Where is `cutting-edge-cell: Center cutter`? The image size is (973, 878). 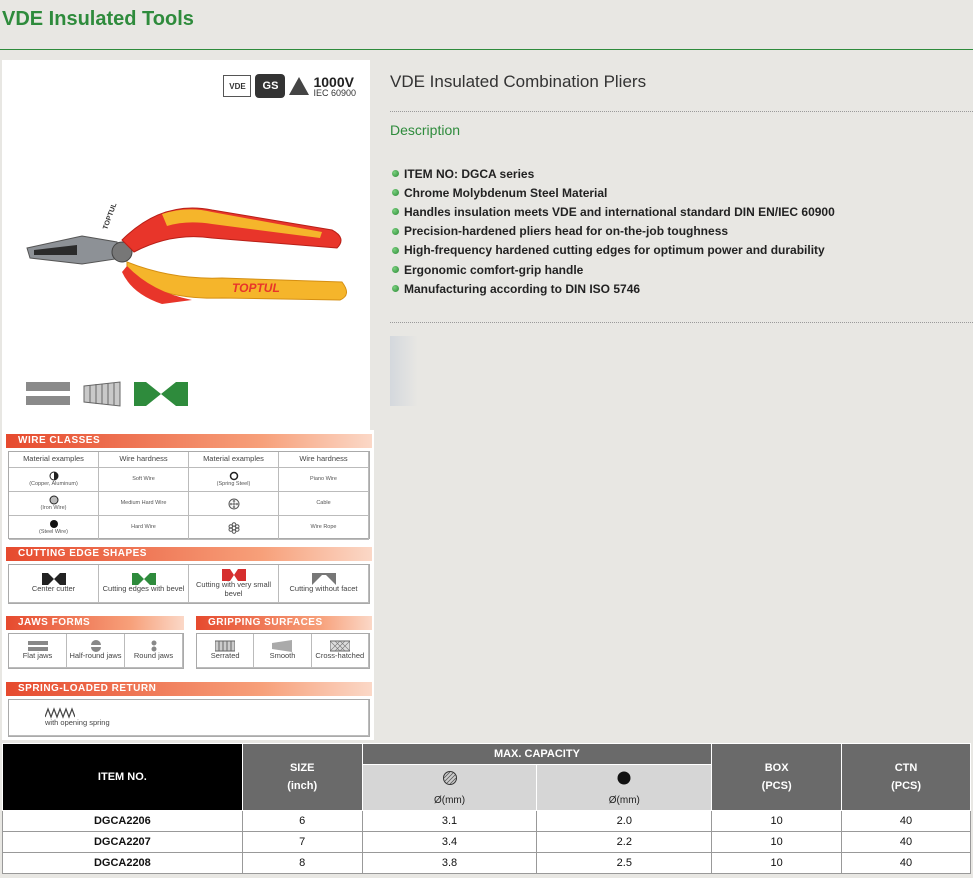 cutting-edge-cell: Center cutter is located at coordinates (54, 584).